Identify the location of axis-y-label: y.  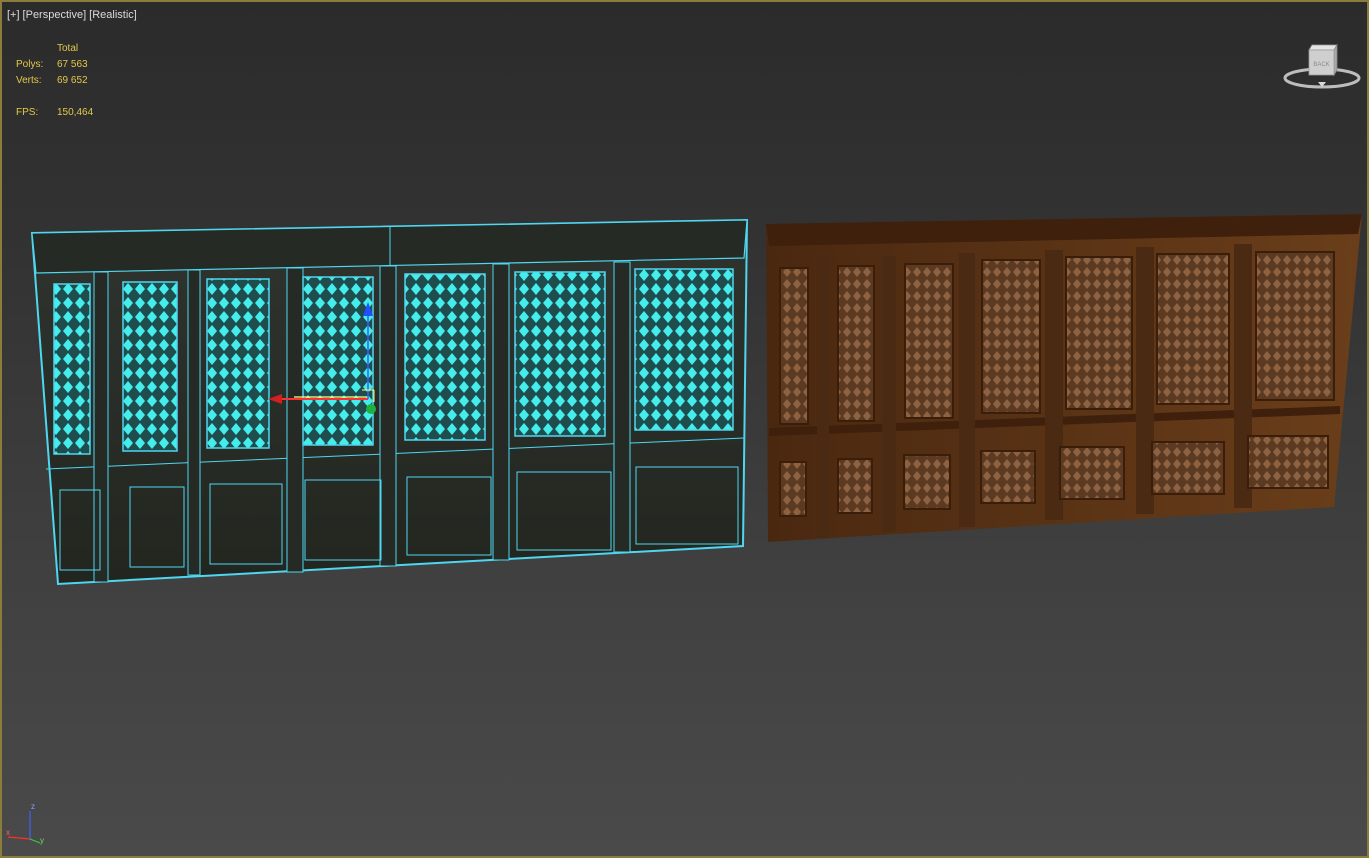
(42, 840).